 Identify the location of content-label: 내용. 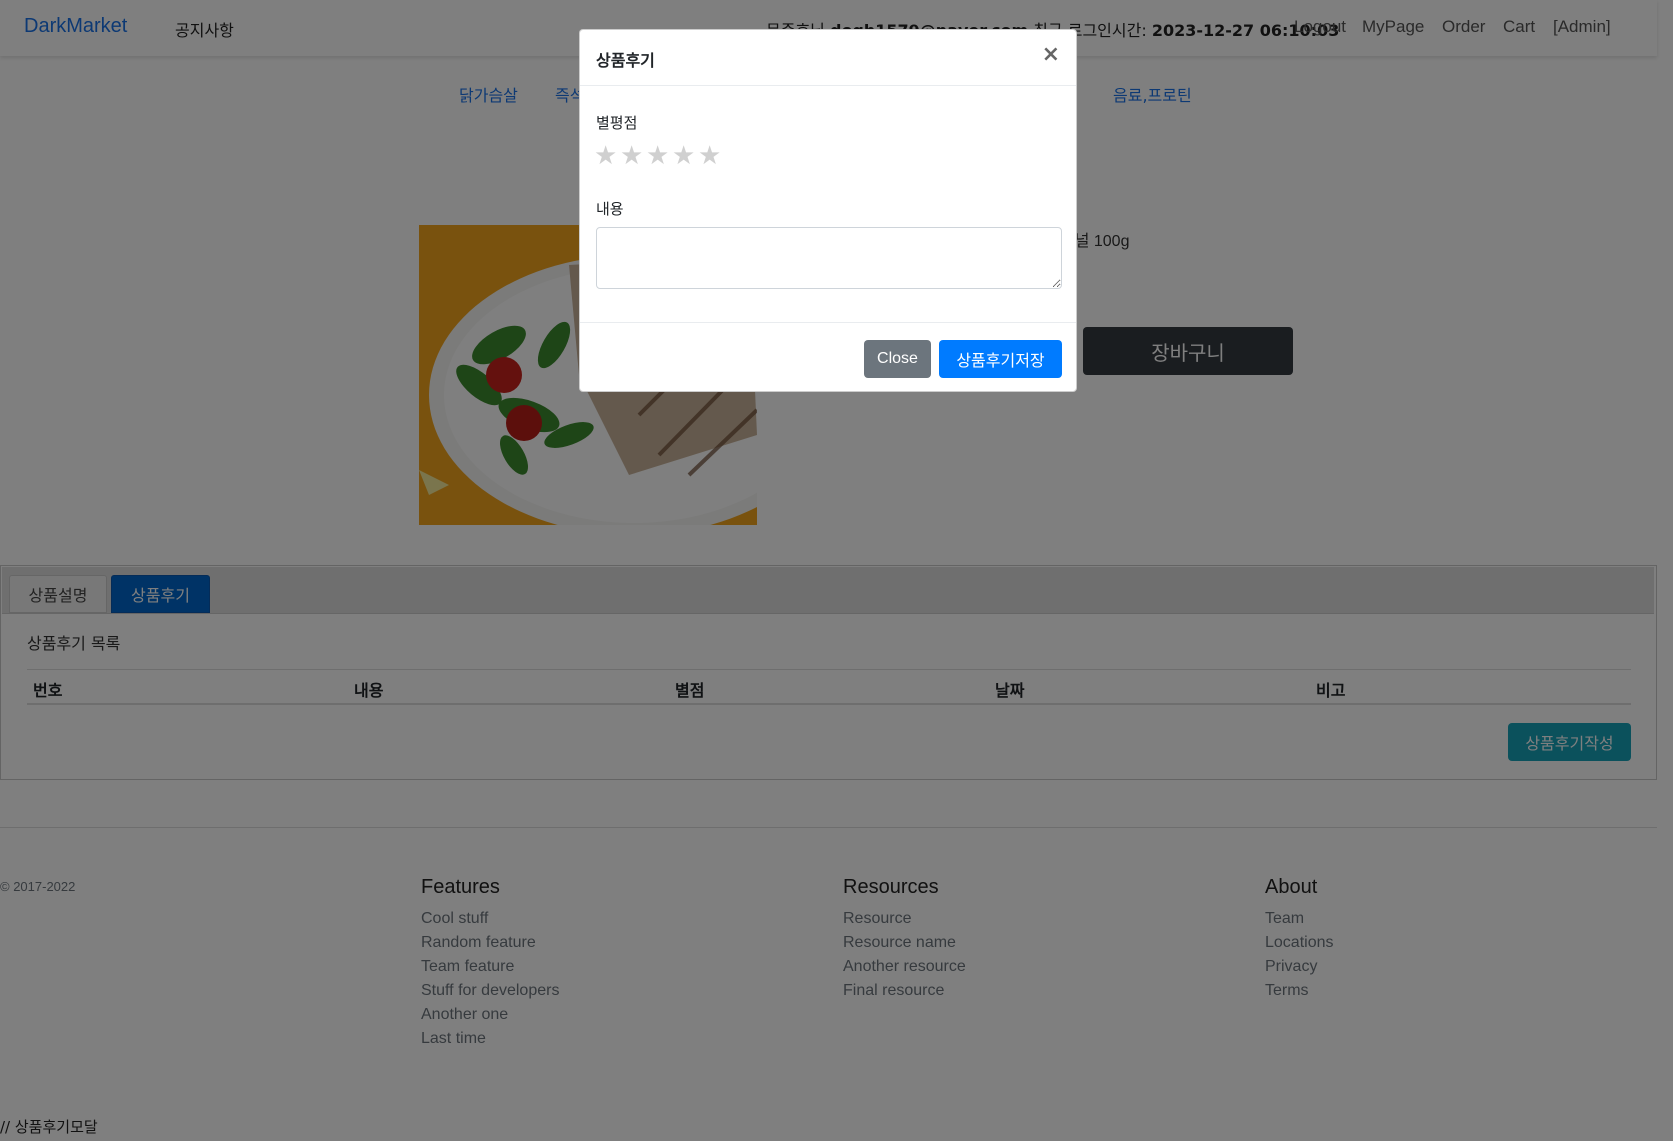
(610, 209).